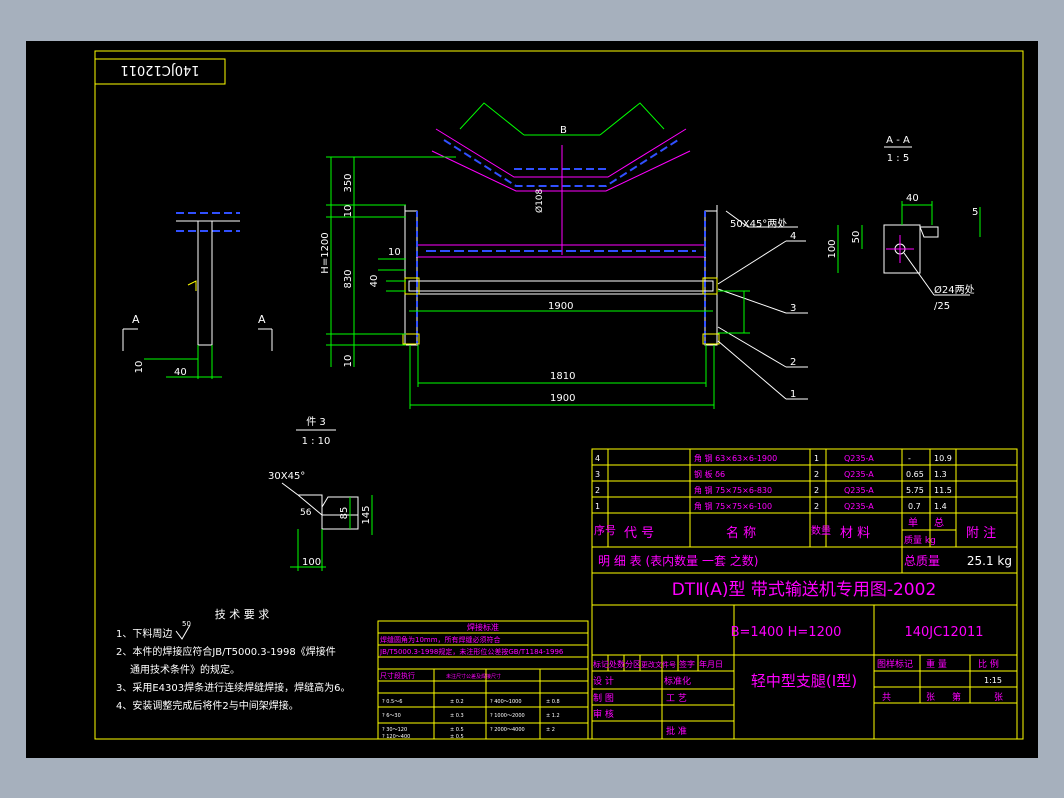 The width and height of the screenshot is (1064, 798). Describe the element at coordinates (139, 367) in the screenshot. I see `side-dim-10: 10` at that location.